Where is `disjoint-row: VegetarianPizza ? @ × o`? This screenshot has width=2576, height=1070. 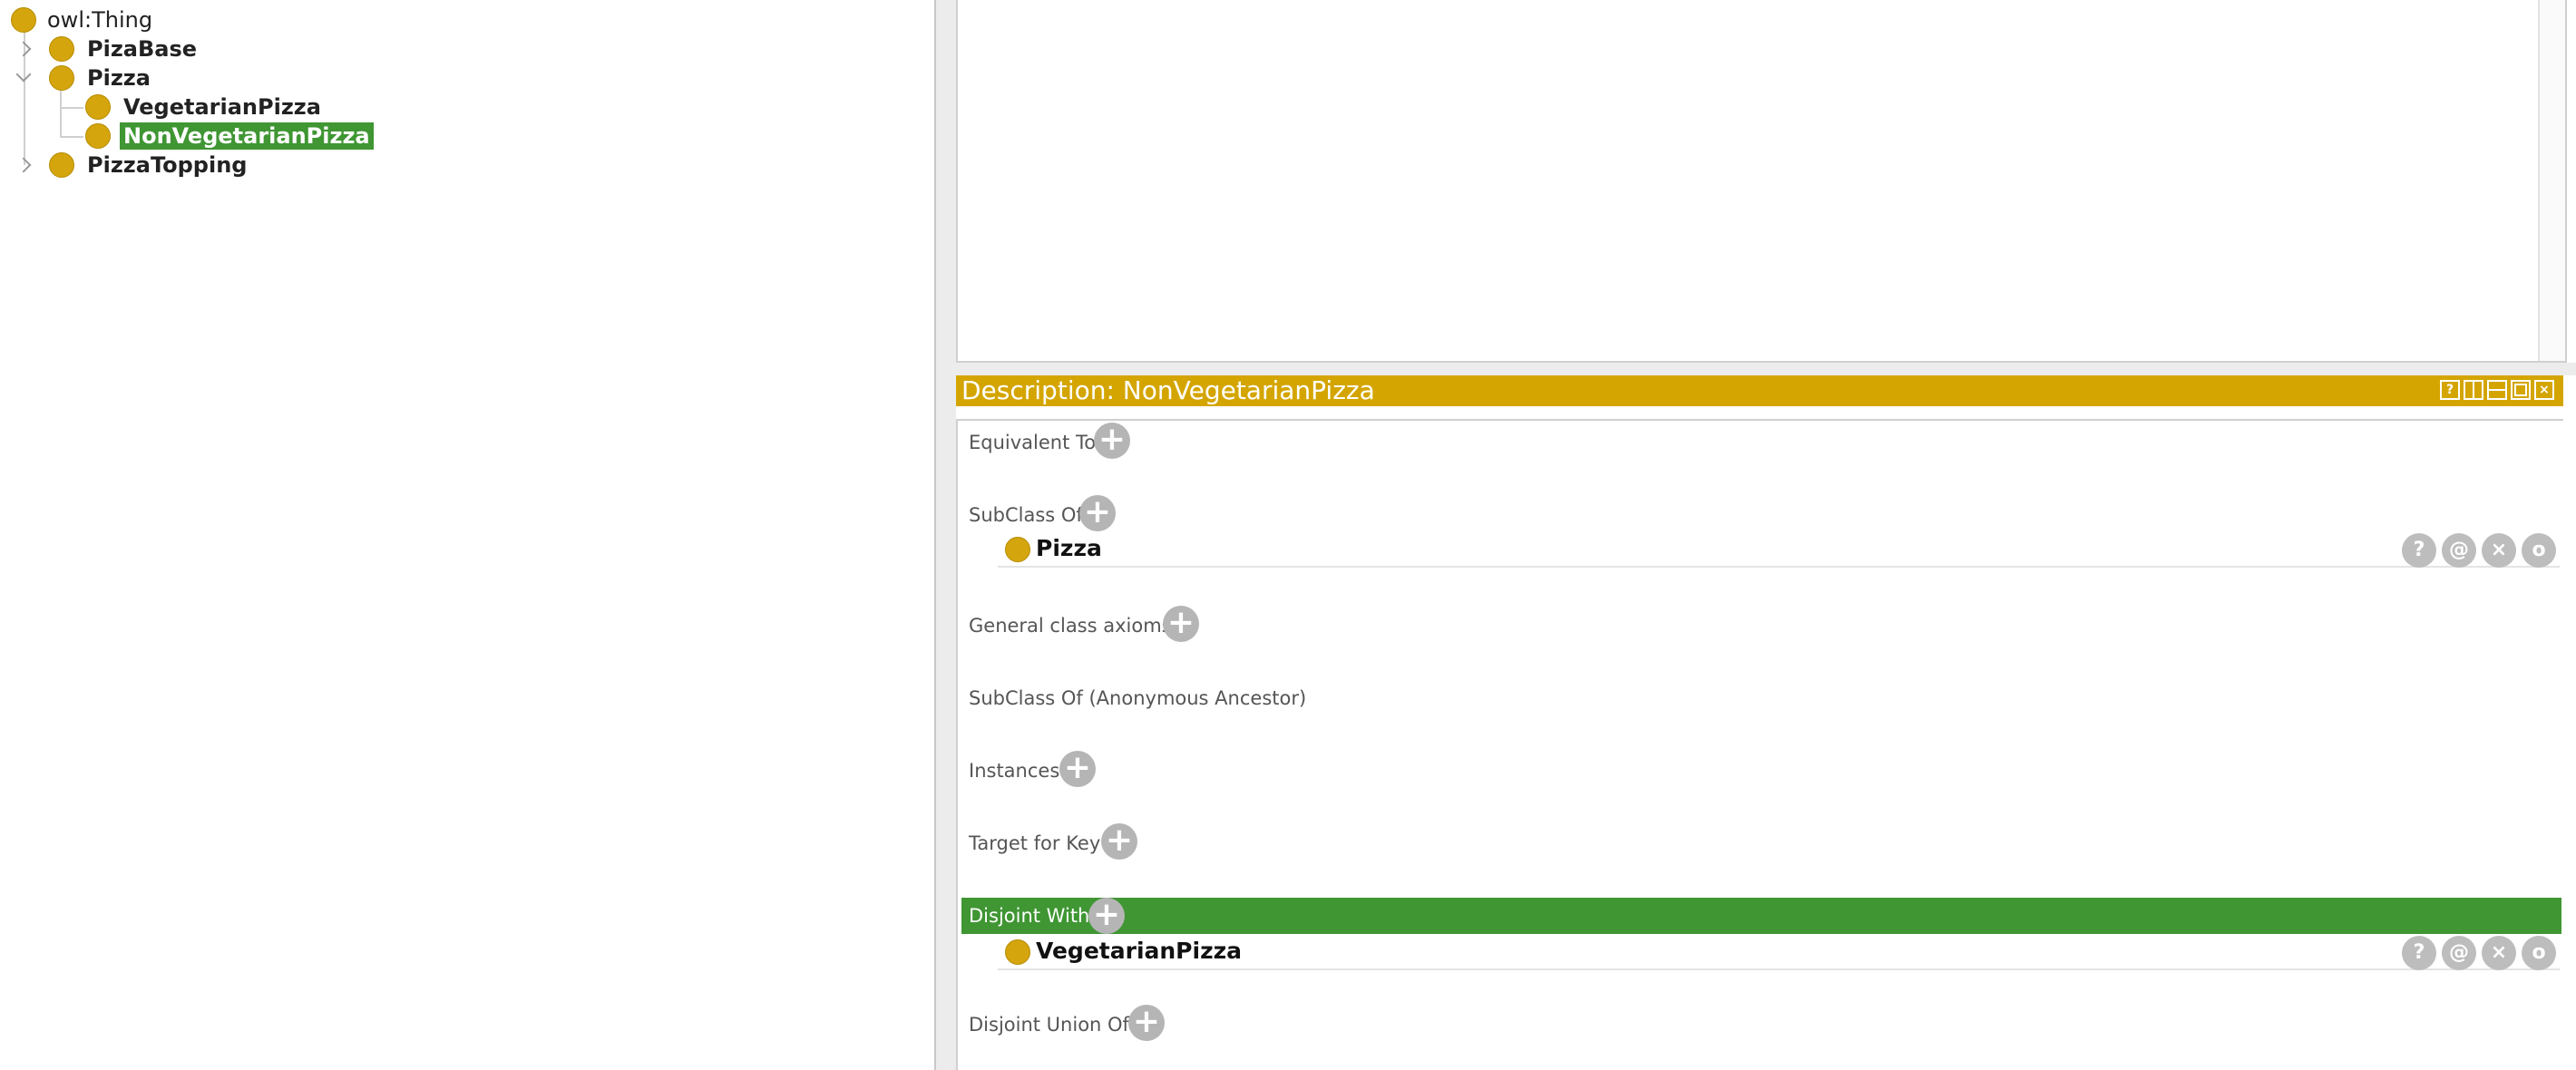 disjoint-row: VegetarianPizza ? @ × o is located at coordinates (1779, 952).